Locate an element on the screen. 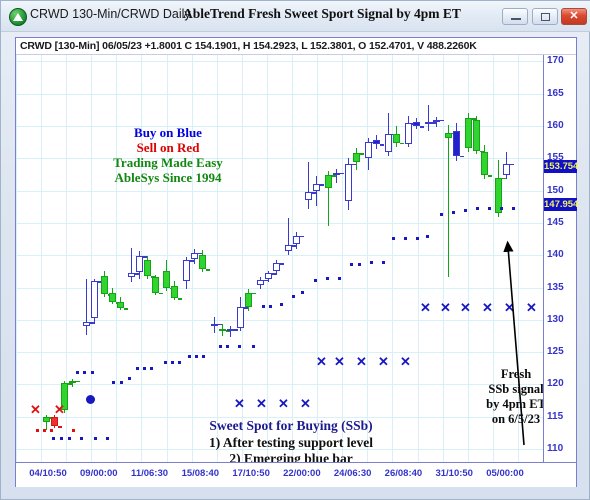  time-tick-label: 17/10:50 is located at coordinates (251, 473).